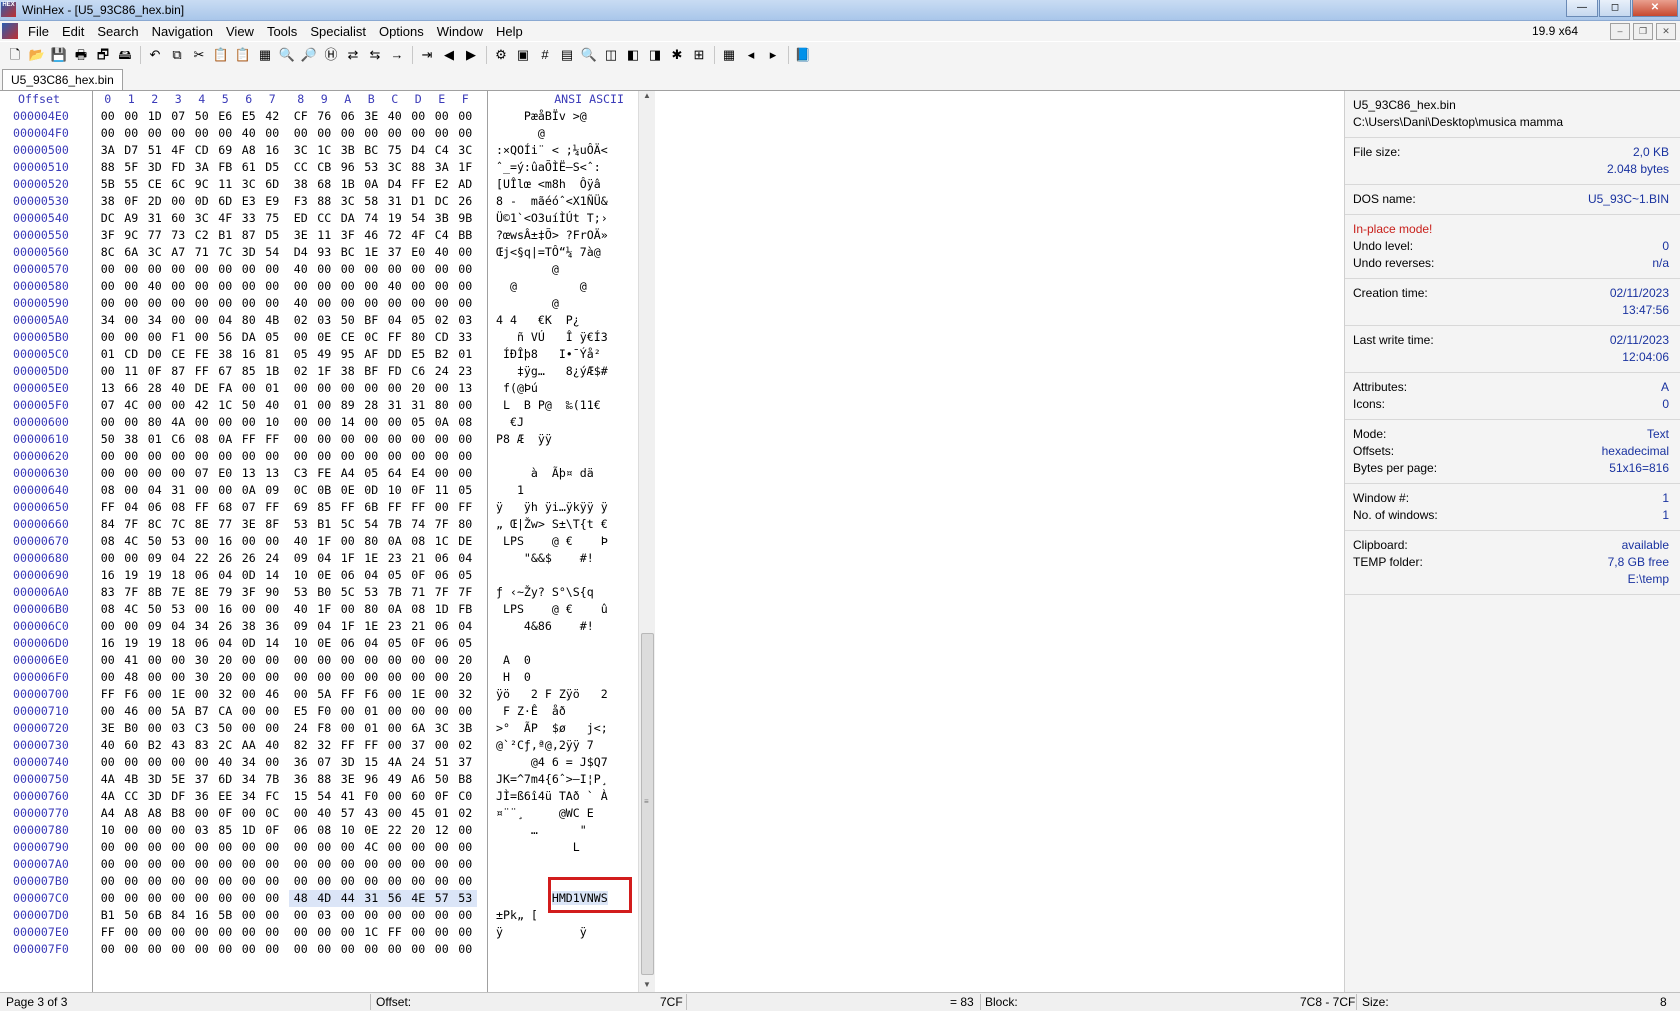  What do you see at coordinates (563, 184) in the screenshot?
I see `ansi-row: [UÎlœ <m8h Ôÿâ­` at bounding box center [563, 184].